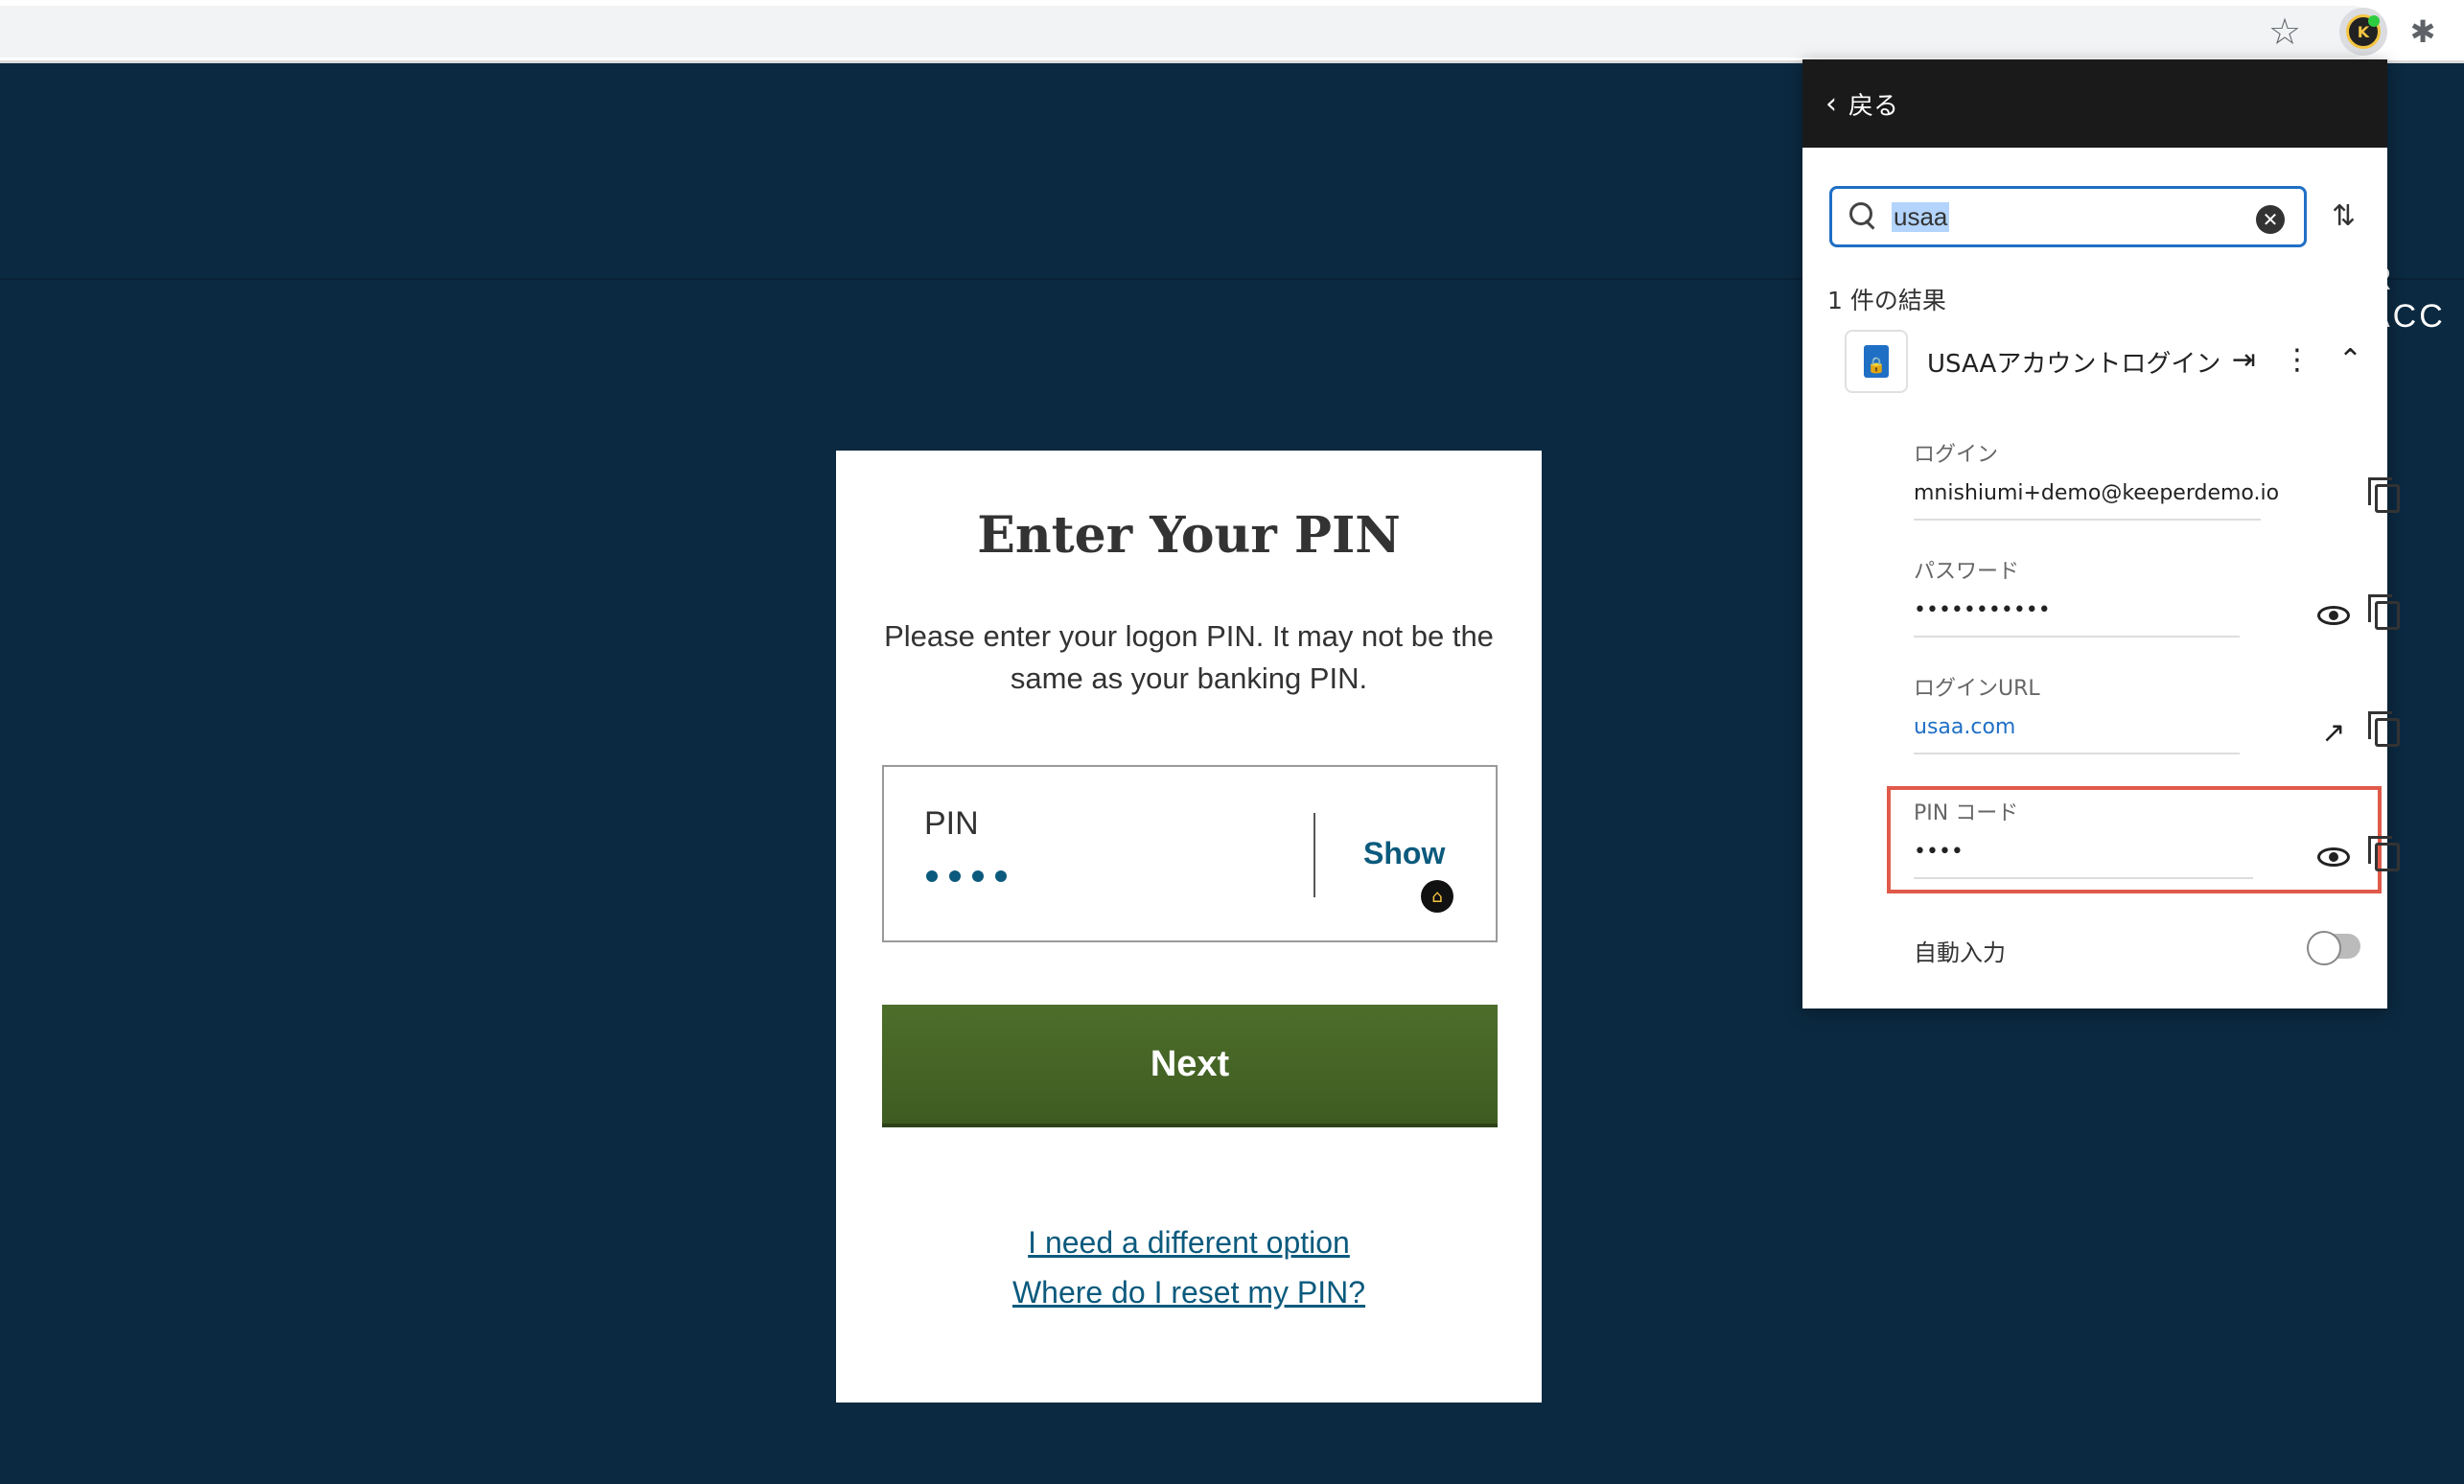 The image size is (2464, 1484). I want to click on autofill-toggle, so click(2334, 948).